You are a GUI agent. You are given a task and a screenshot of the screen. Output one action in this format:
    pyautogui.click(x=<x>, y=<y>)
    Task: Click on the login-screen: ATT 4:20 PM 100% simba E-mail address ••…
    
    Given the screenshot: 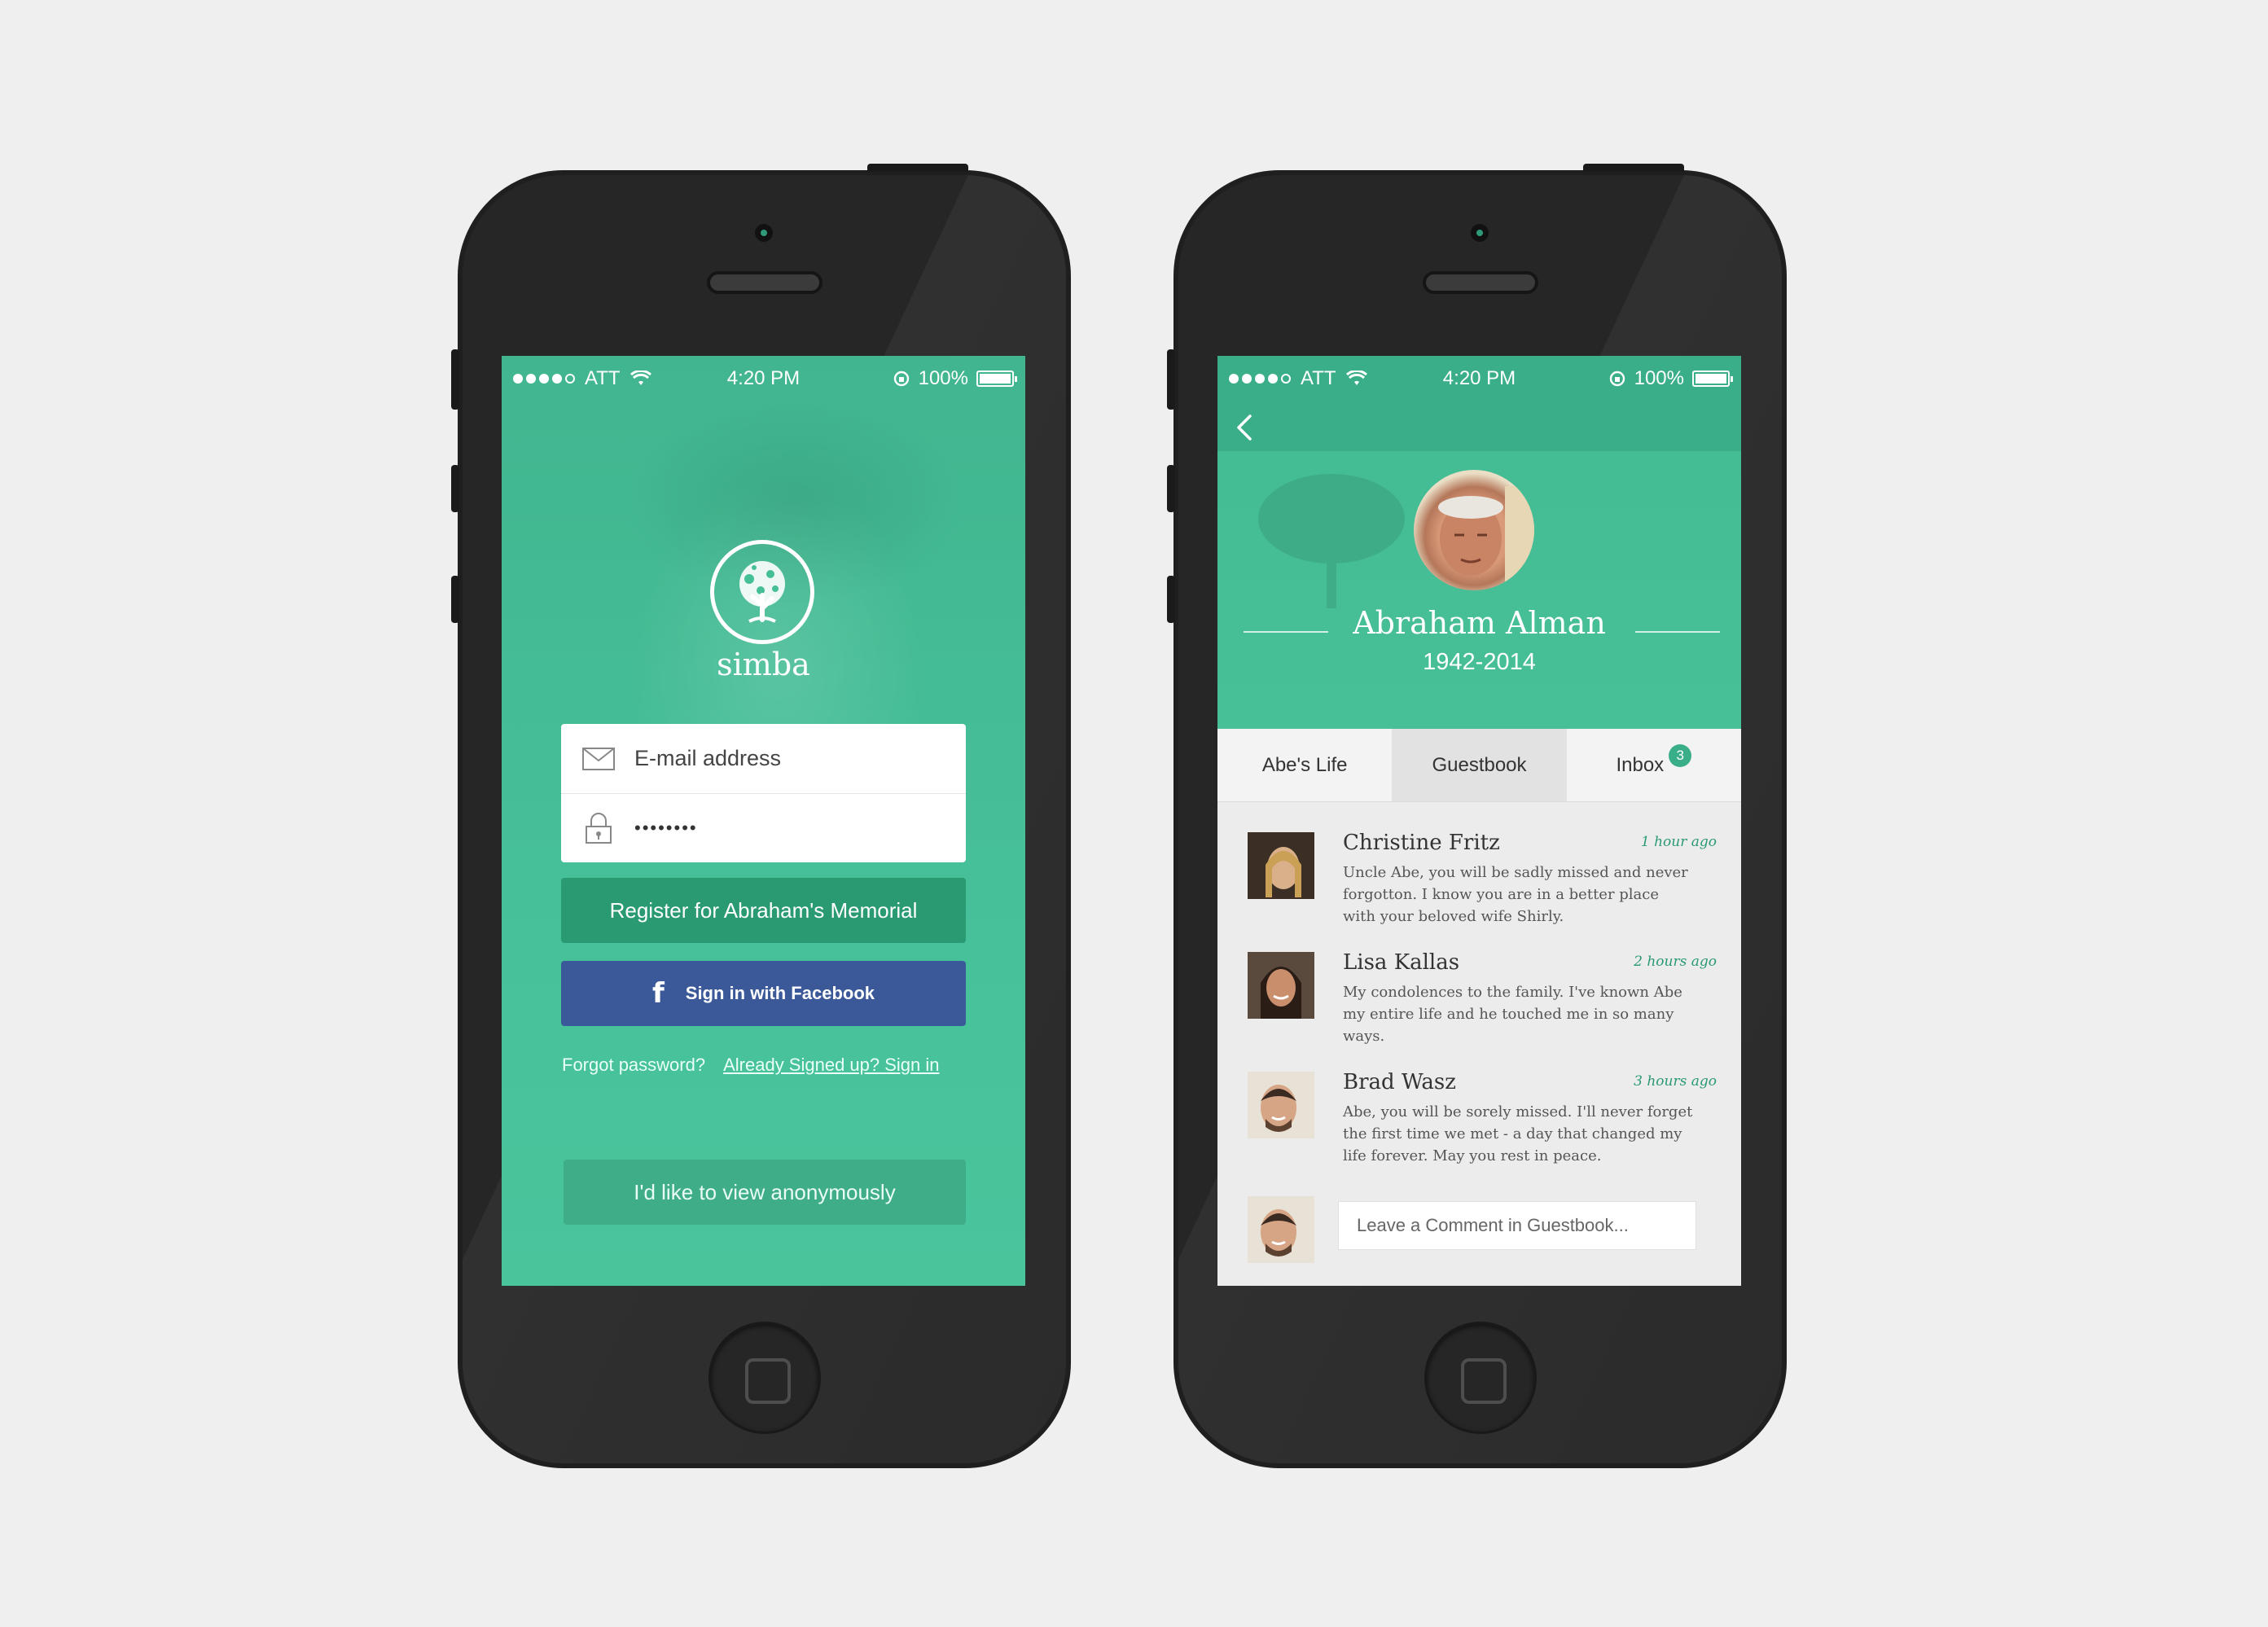 What is the action you would take?
    pyautogui.click(x=764, y=821)
    